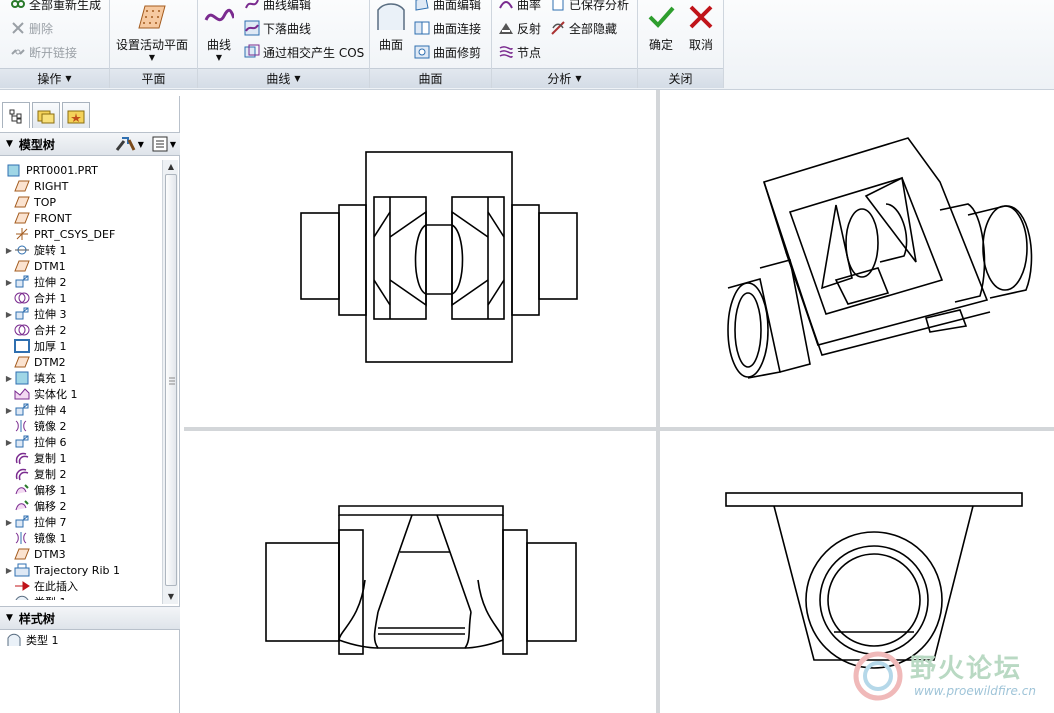 This screenshot has width=1054, height=713. Describe the element at coordinates (447, 52) in the screenshot. I see `surface-trim-button: 曲面修剪` at that location.